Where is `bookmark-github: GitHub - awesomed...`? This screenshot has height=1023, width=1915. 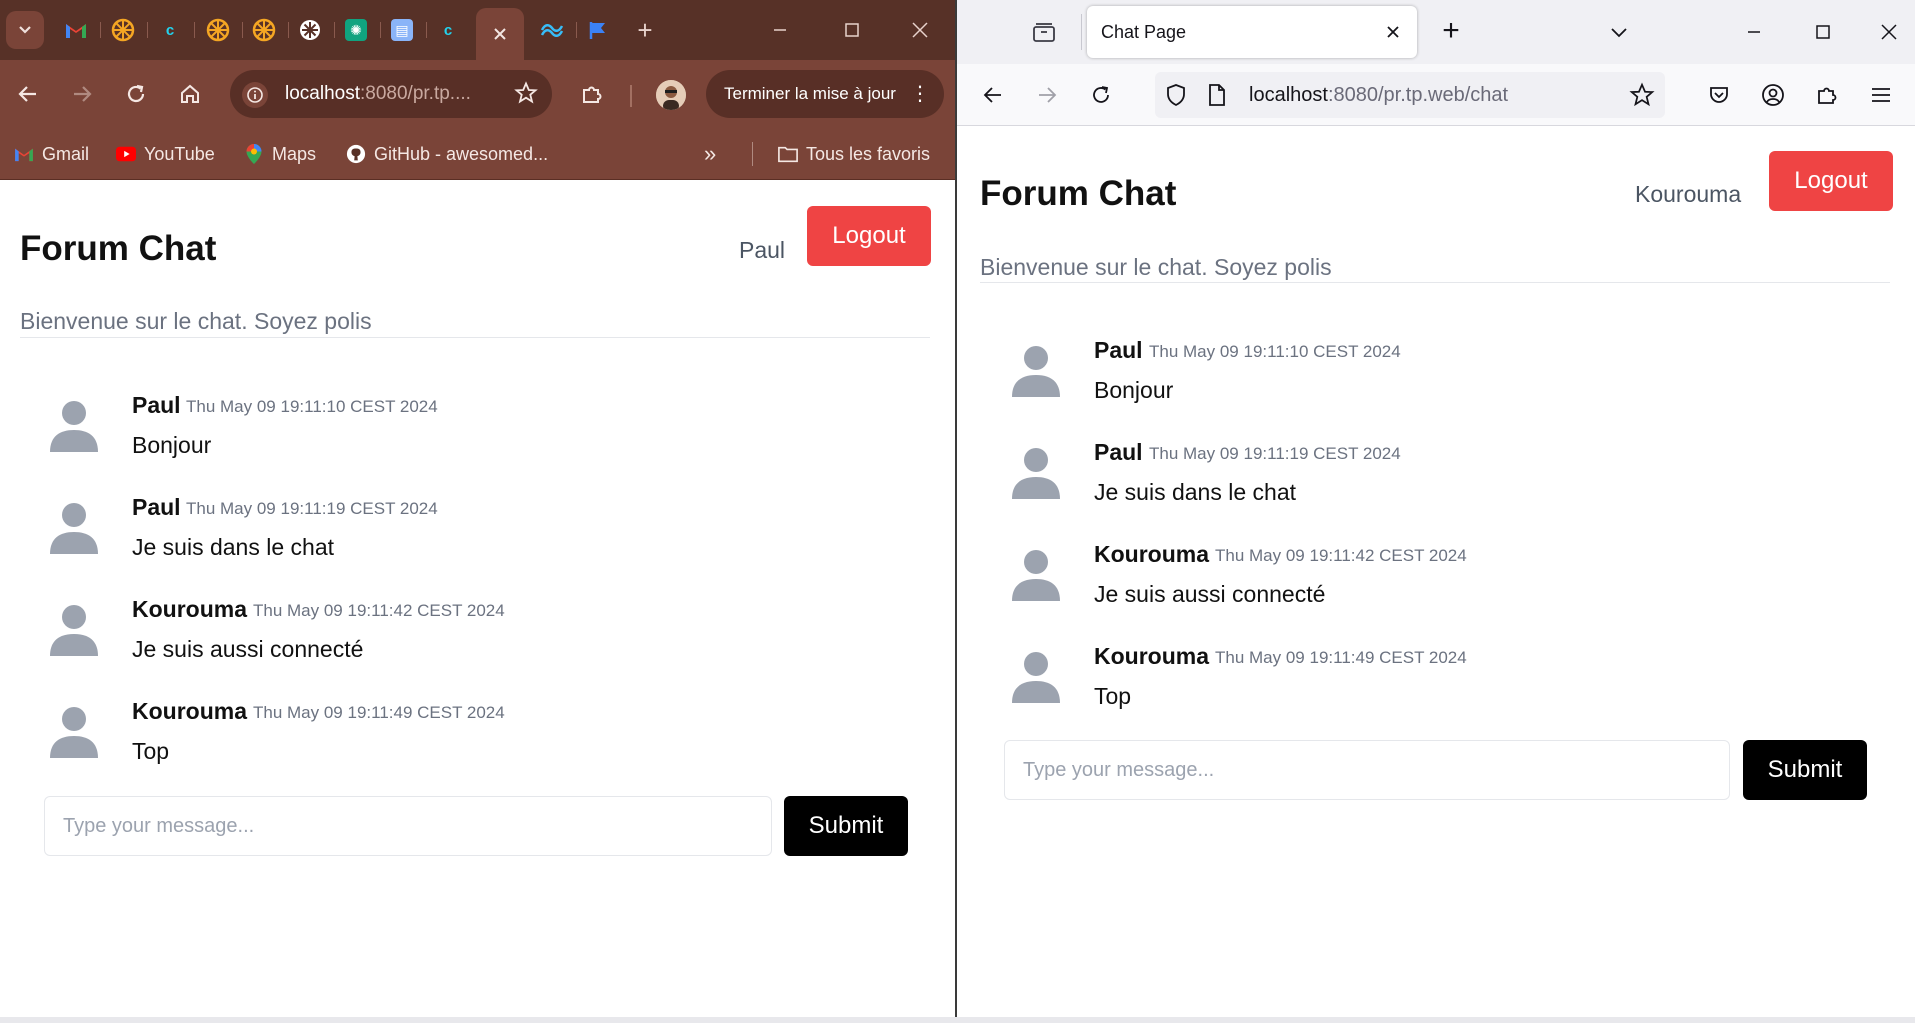 bookmark-github: GitHub - awesomed... is located at coordinates (447, 154).